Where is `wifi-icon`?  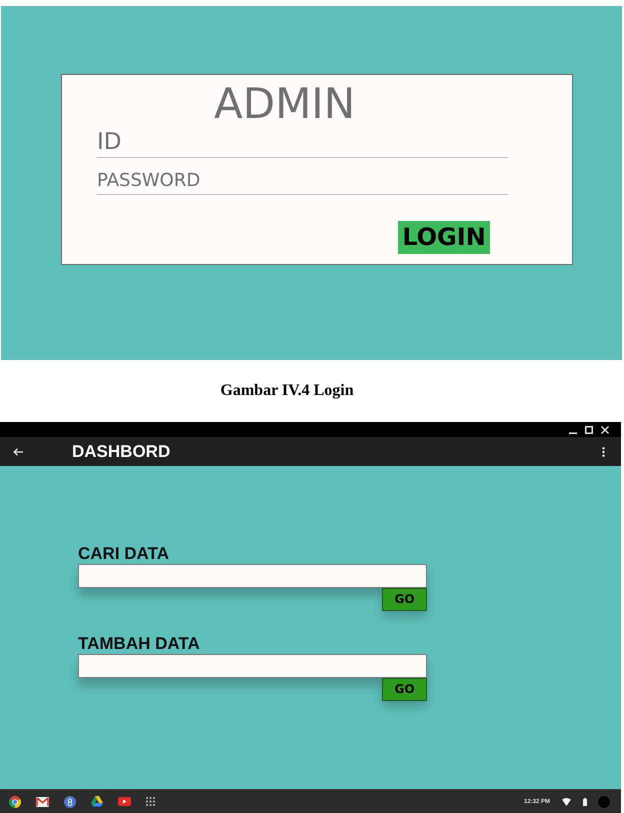
wifi-icon is located at coordinates (566, 802).